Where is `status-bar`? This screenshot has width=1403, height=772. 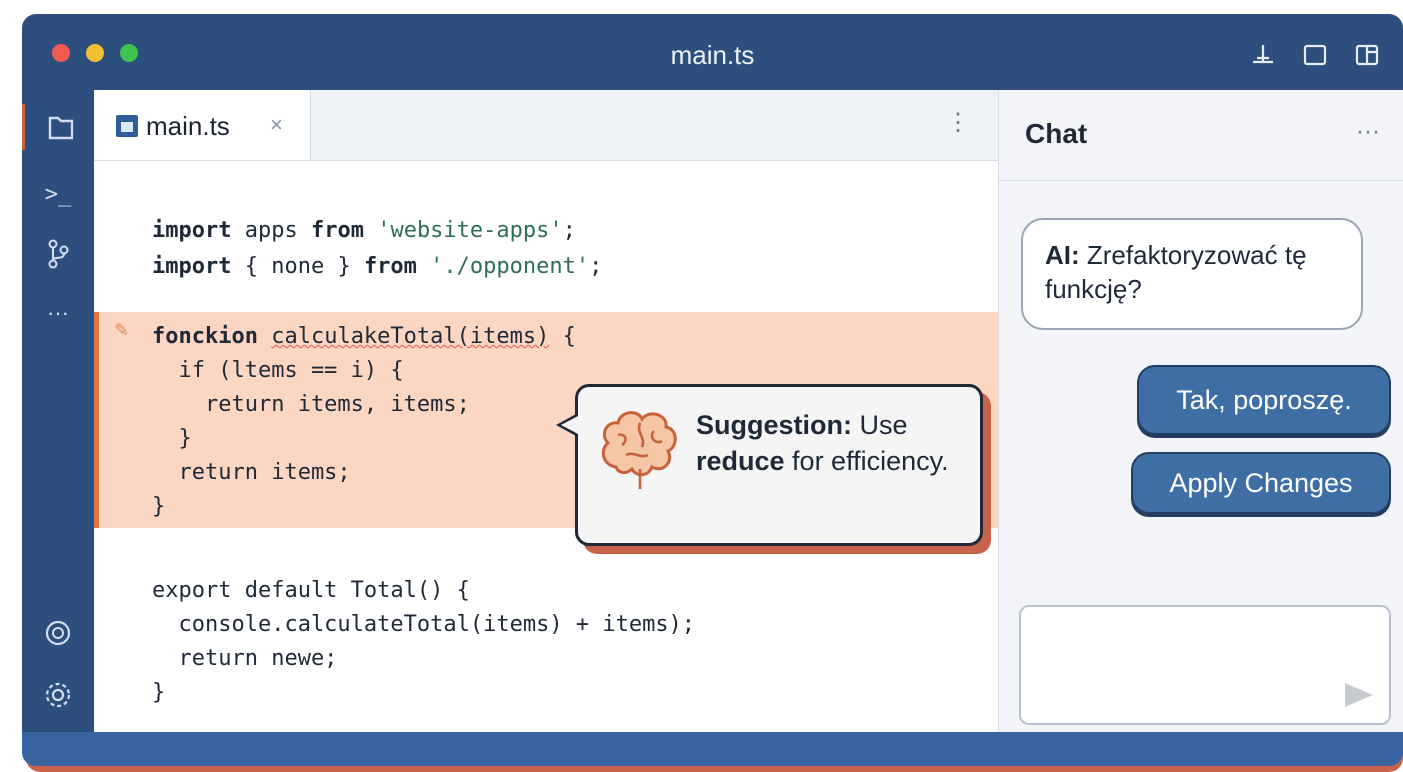
status-bar is located at coordinates (712, 749).